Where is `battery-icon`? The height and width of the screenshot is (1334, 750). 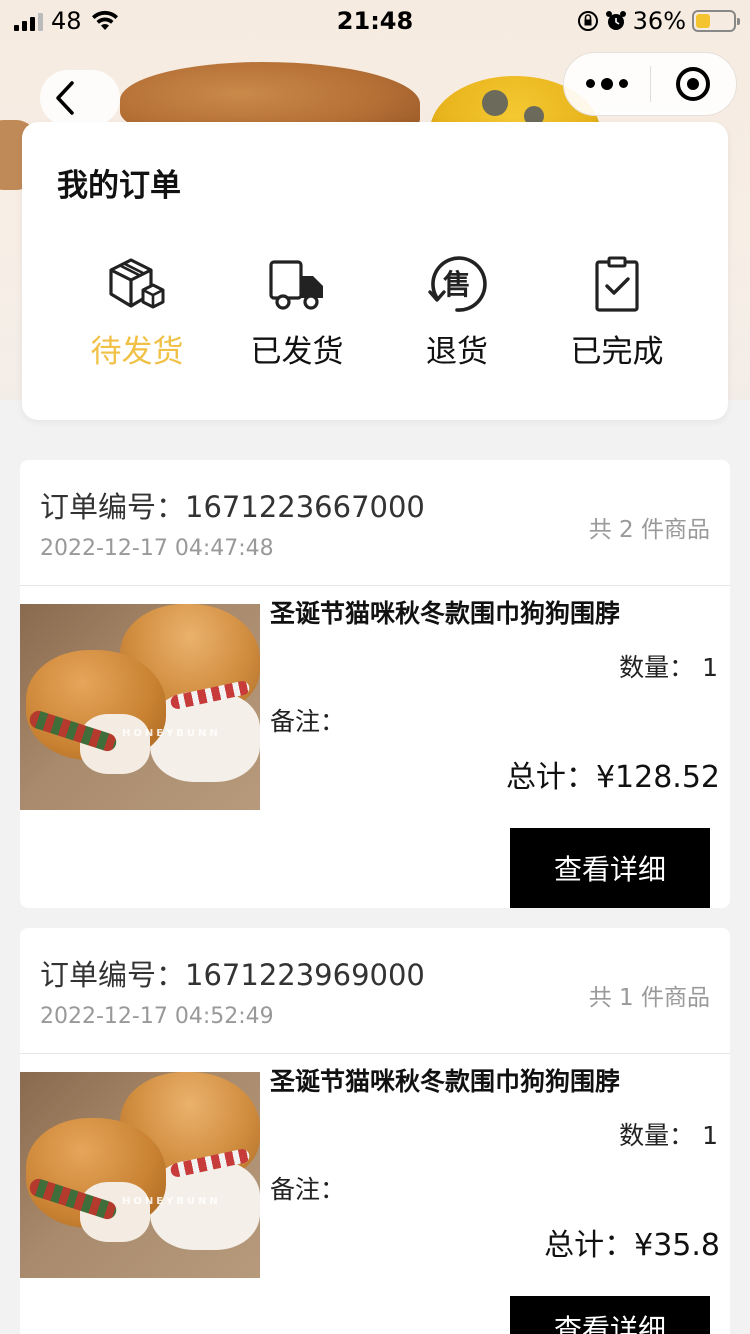 battery-icon is located at coordinates (716, 21).